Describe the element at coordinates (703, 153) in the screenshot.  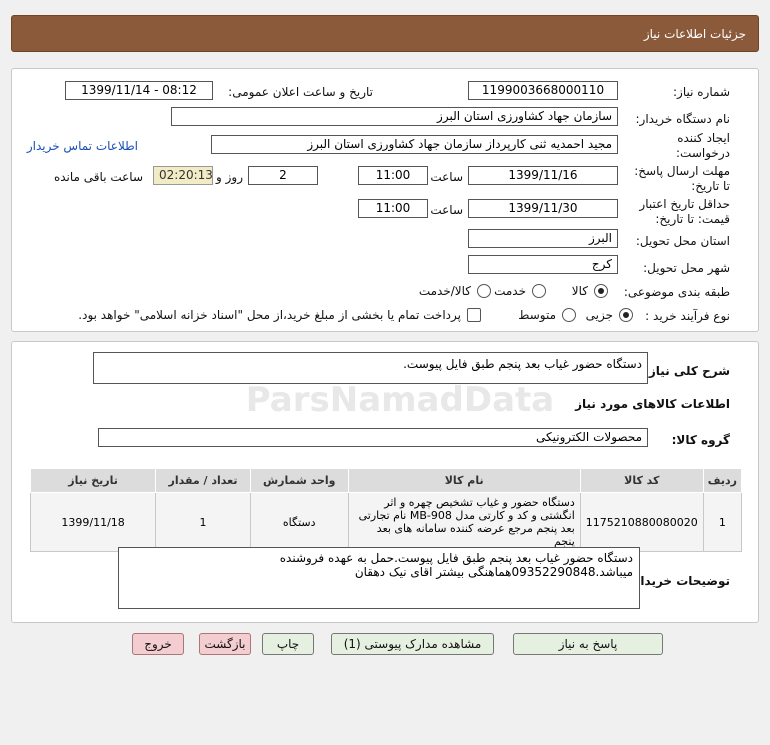
I see `creator-label-2: درخواست:` at that location.